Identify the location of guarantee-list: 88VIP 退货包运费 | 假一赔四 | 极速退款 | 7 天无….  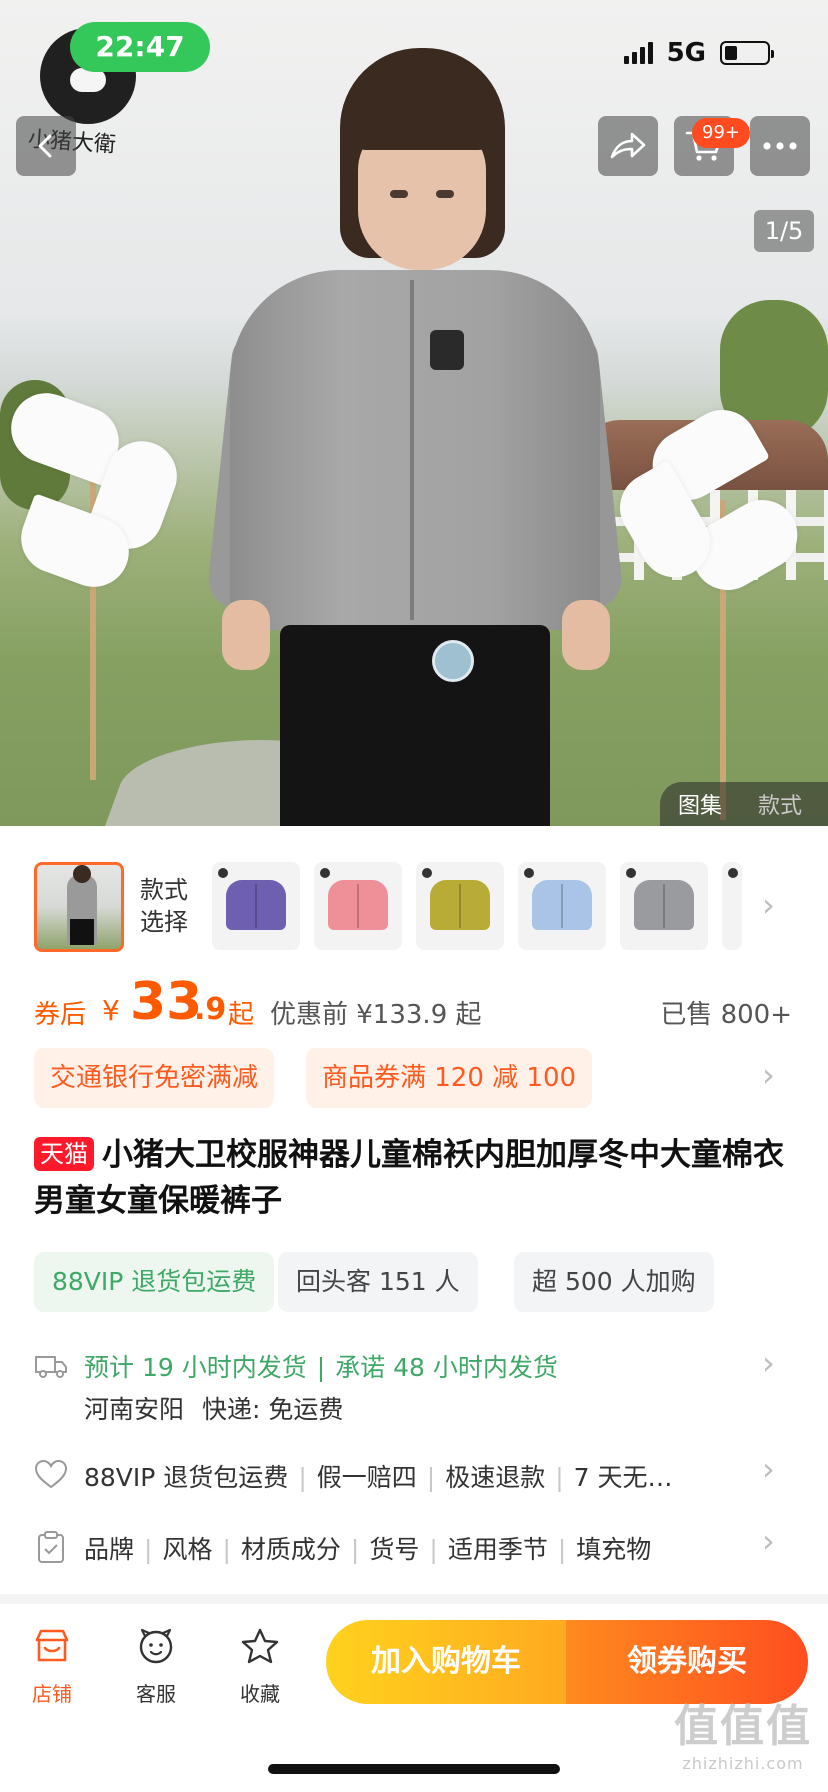
(378, 1477).